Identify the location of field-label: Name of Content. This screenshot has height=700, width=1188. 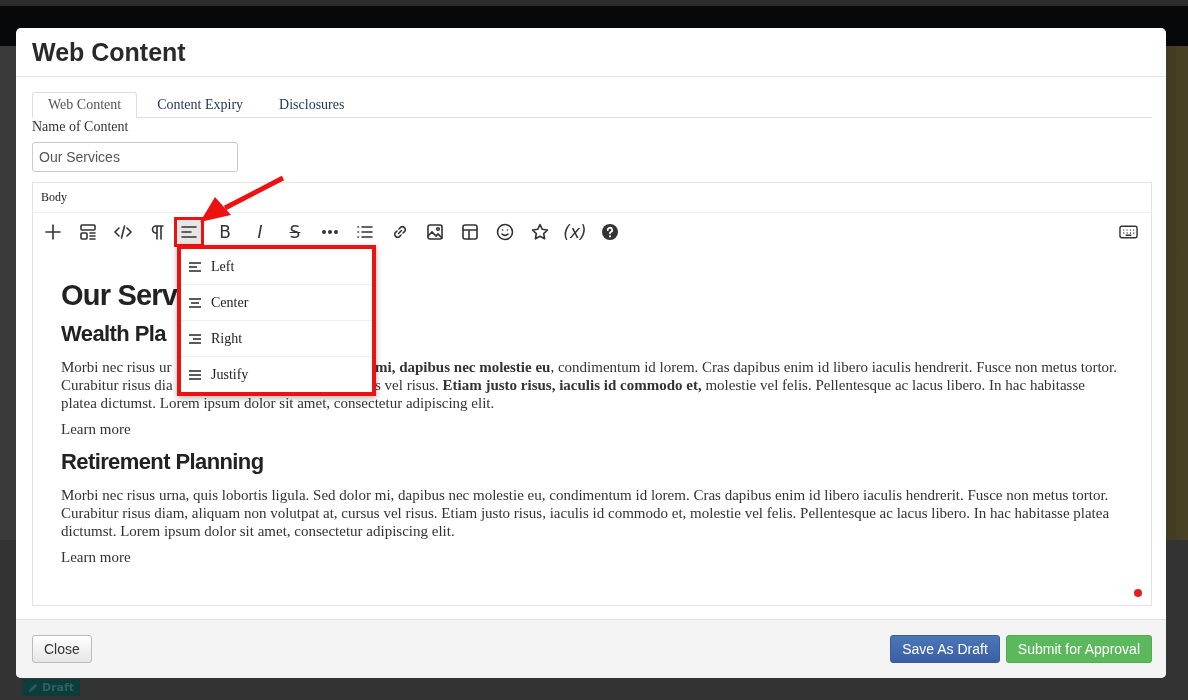
(81, 127).